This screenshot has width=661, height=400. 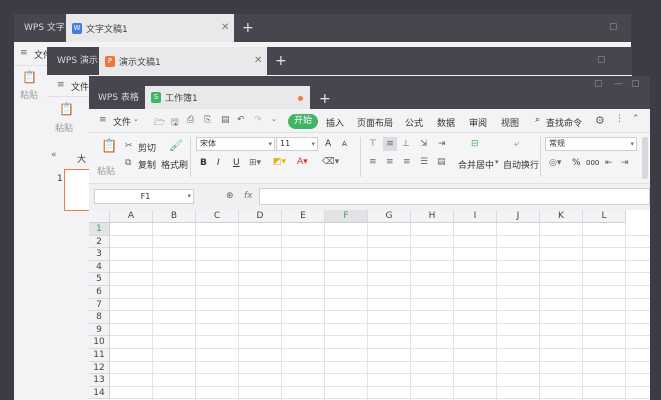 I want to click on presentation-paste-label: 粘贴, so click(x=64, y=127).